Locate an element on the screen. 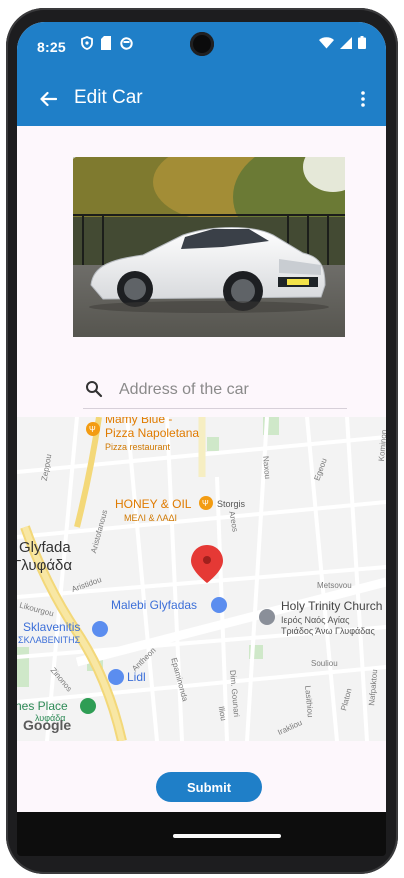 Image resolution: width=404 pixels, height=878 pixels. status-icons-left is located at coordinates (107, 43).